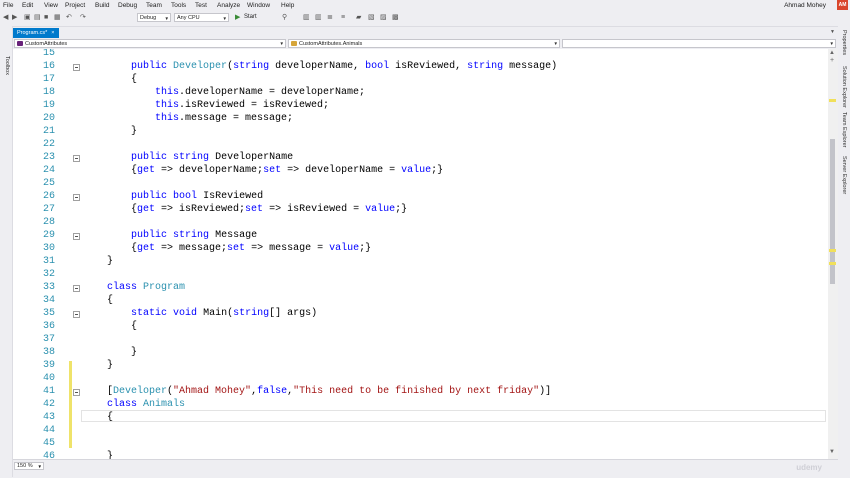 Image resolution: width=850 pixels, height=478 pixels. Describe the element at coordinates (844, 175) in the screenshot. I see `server-explorer-tab: Server Explorer` at that location.